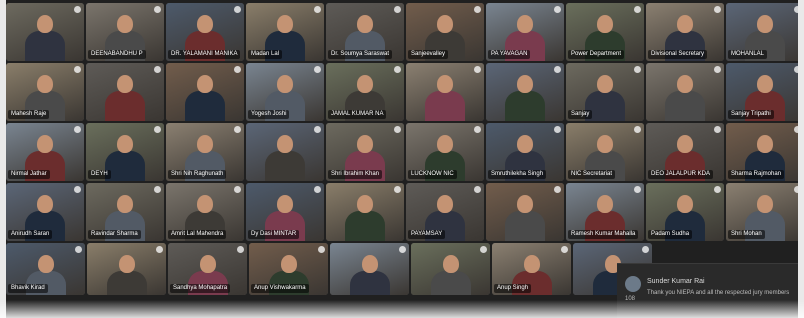  I want to click on participant-tile: PA YAVAGAN, so click(525, 32).